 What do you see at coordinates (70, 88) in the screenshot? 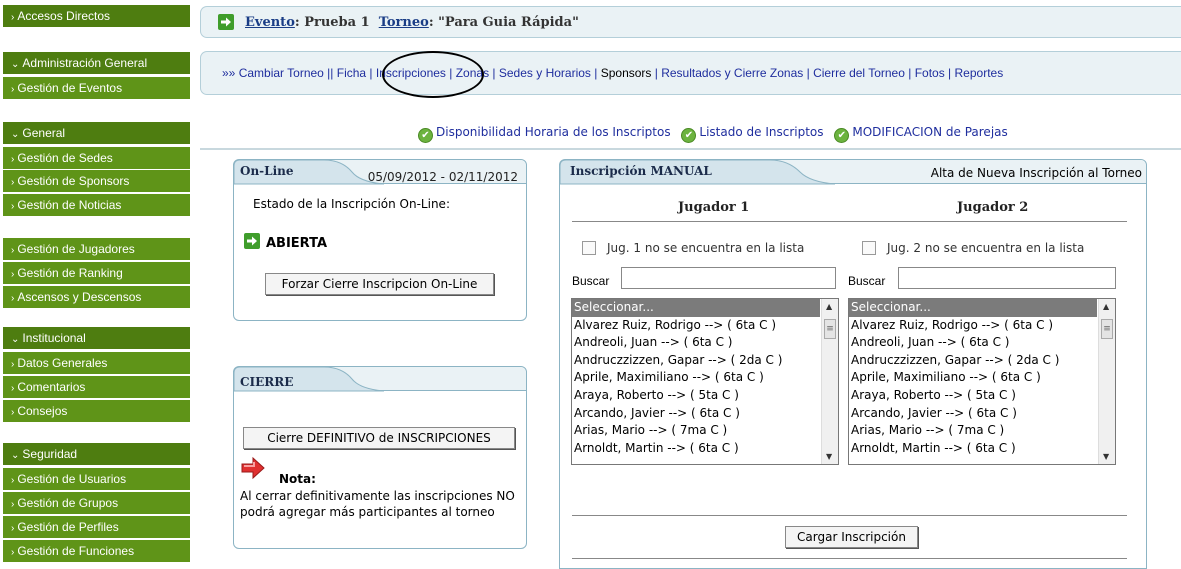
I see `sidebar-item-label: Gestión de Eventos` at bounding box center [70, 88].